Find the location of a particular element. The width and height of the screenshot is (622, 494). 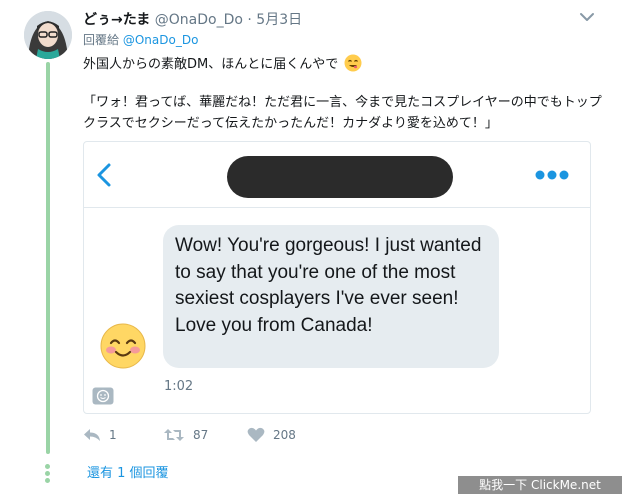

reply-context: 回覆給 @OnaDo_Do is located at coordinates (140, 39).